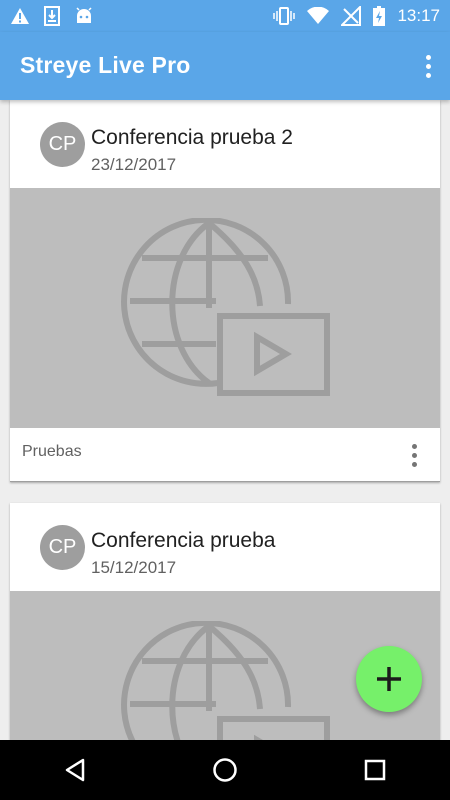 The width and height of the screenshot is (450, 800). What do you see at coordinates (183, 540) in the screenshot?
I see `card-title: Conferencia prueba` at bounding box center [183, 540].